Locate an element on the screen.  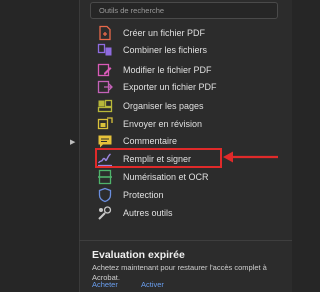
edit-pdf-icon is located at coordinates (104, 70).